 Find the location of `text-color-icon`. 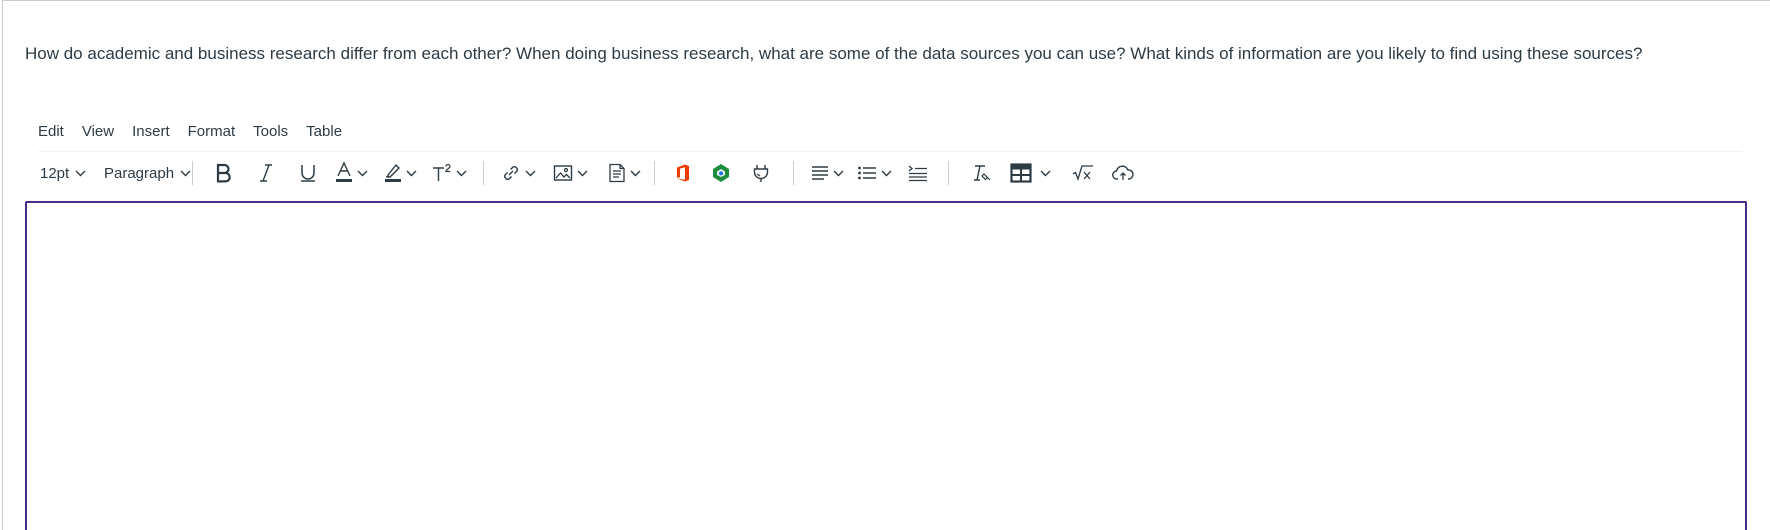

text-color-icon is located at coordinates (344, 173).